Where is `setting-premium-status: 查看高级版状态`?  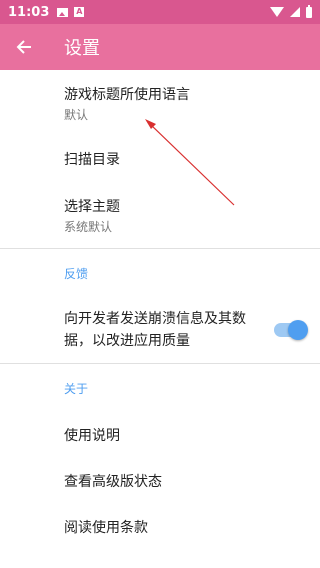
setting-premium-status: 查看高级版状态 is located at coordinates (160, 481).